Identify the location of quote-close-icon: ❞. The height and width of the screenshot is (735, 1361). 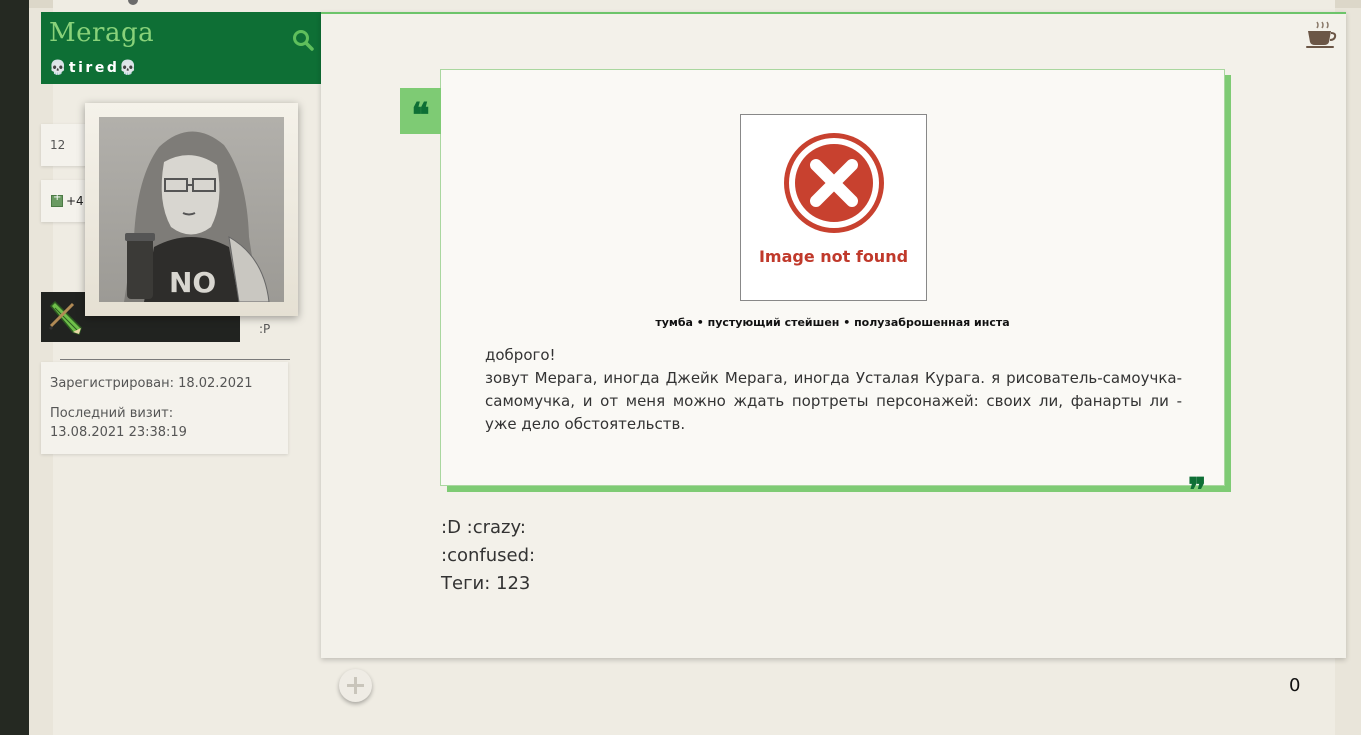
(1197, 491).